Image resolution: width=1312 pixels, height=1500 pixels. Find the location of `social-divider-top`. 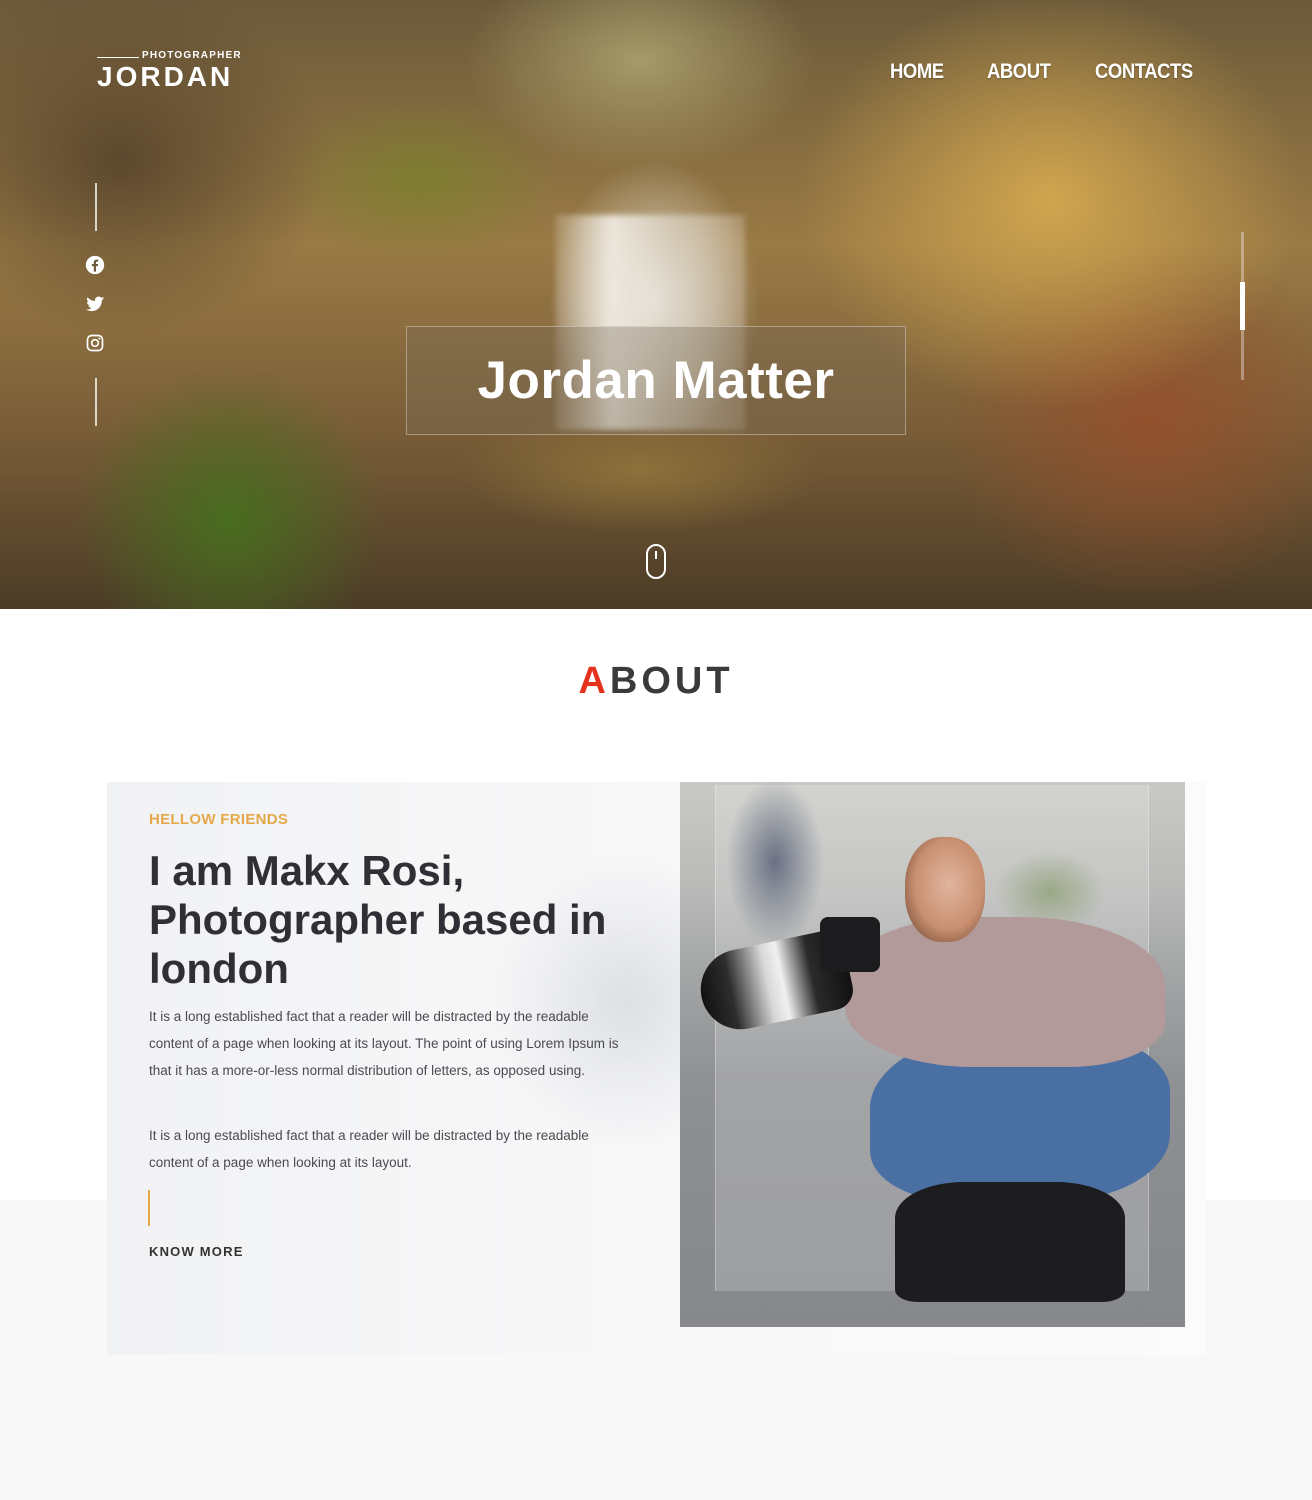

social-divider-top is located at coordinates (96, 207).